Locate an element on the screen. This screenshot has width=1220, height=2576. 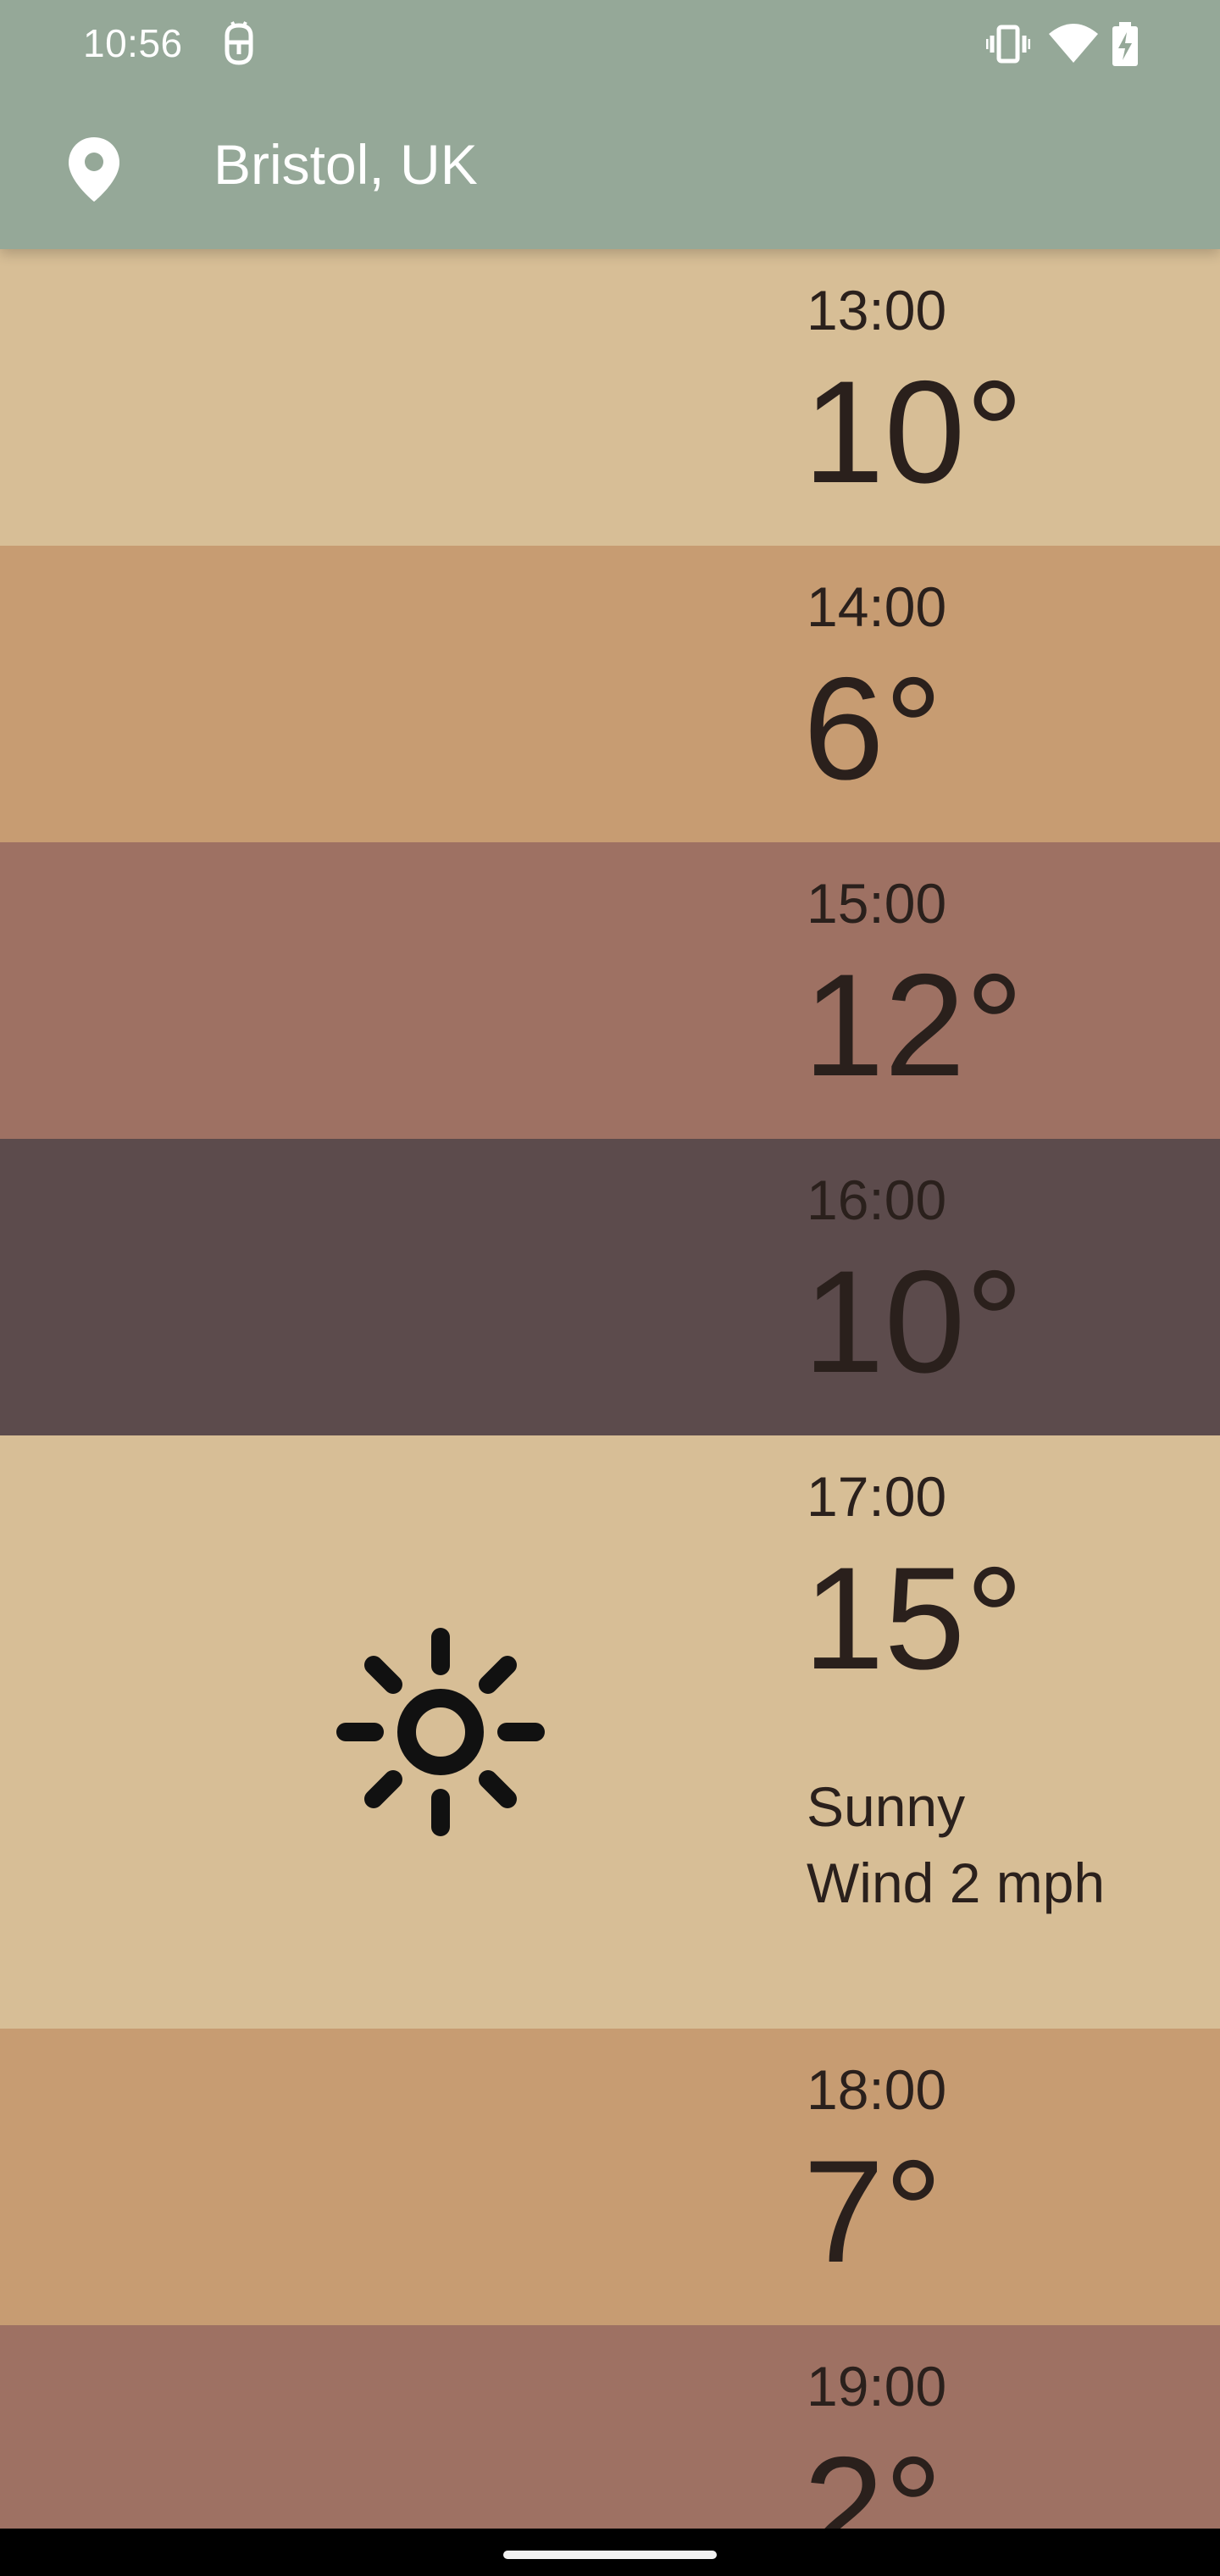
forecast-time: 18:00 is located at coordinates (877, 2089).